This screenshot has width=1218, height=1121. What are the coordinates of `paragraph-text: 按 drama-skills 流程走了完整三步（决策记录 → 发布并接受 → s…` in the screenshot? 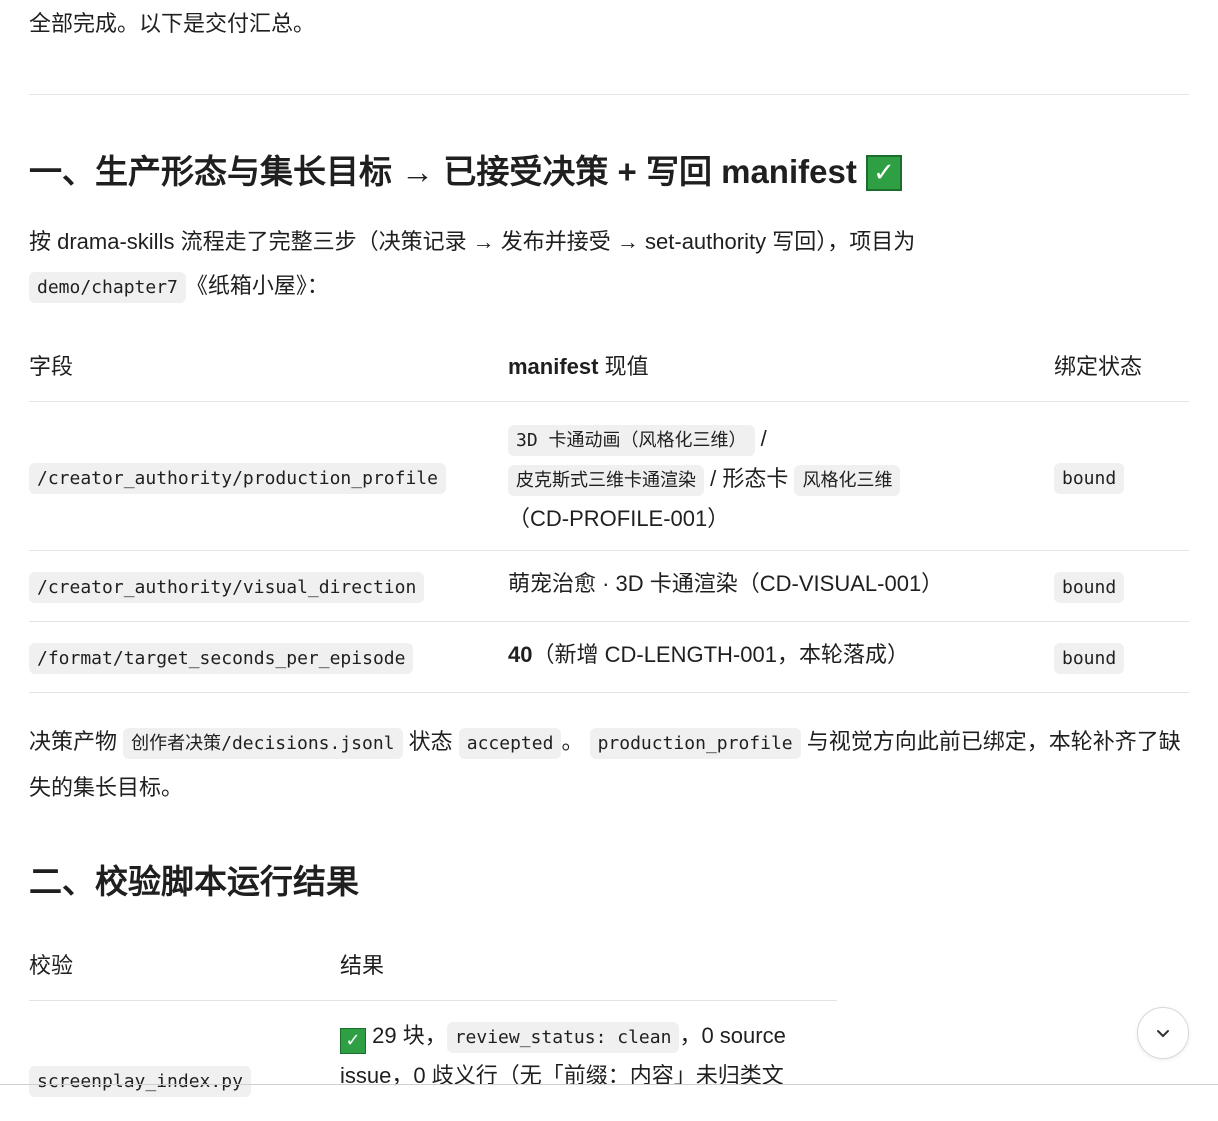 It's located at (472, 241).